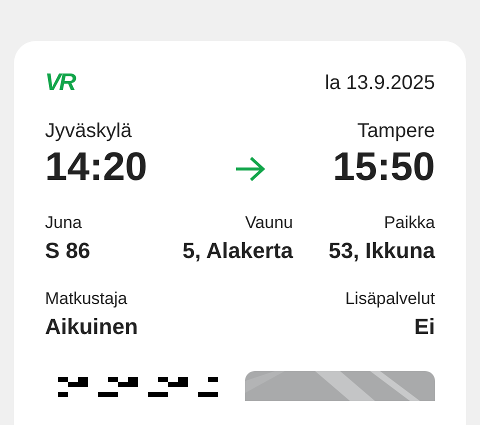 This screenshot has height=425, width=480. What do you see at coordinates (381, 251) in the screenshot?
I see `detail-value: 53, Ikkuna` at bounding box center [381, 251].